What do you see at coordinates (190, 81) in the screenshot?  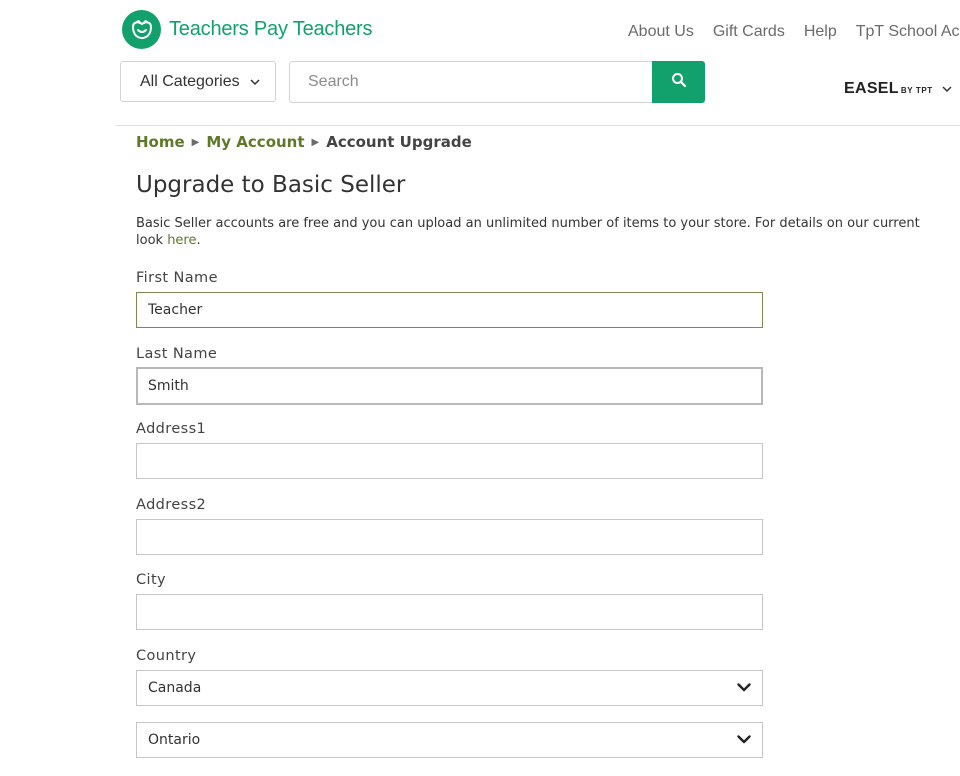 I see `all-categories-label: All Categories` at bounding box center [190, 81].